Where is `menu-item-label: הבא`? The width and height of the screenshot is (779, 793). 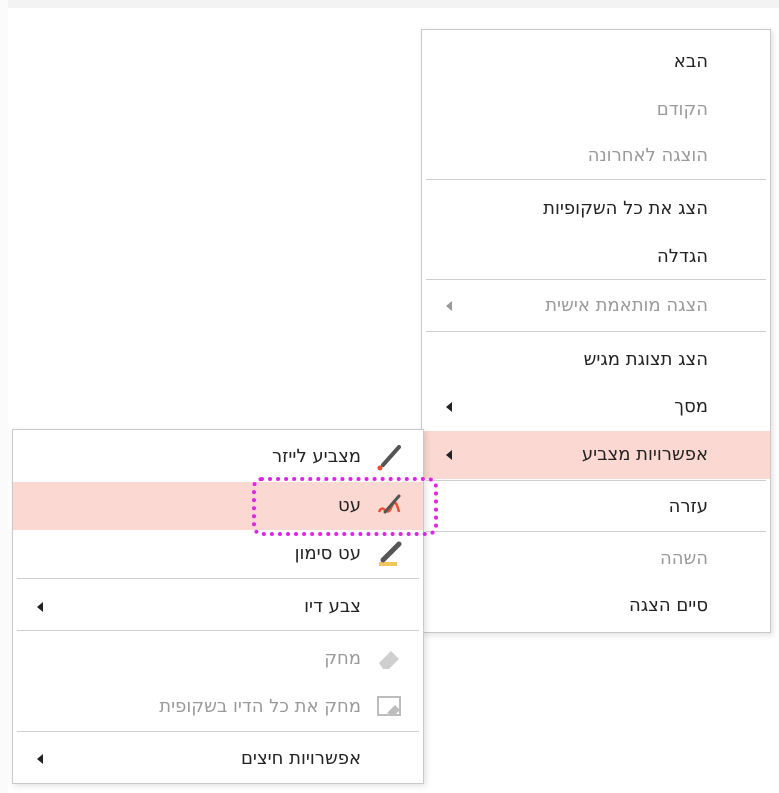
menu-item-label: הבא is located at coordinates (690, 61).